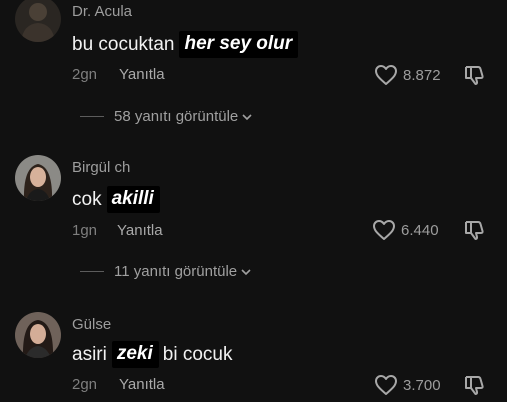 This screenshot has width=507, height=402. What do you see at coordinates (91, 324) in the screenshot?
I see `comment-username: Gülse` at bounding box center [91, 324].